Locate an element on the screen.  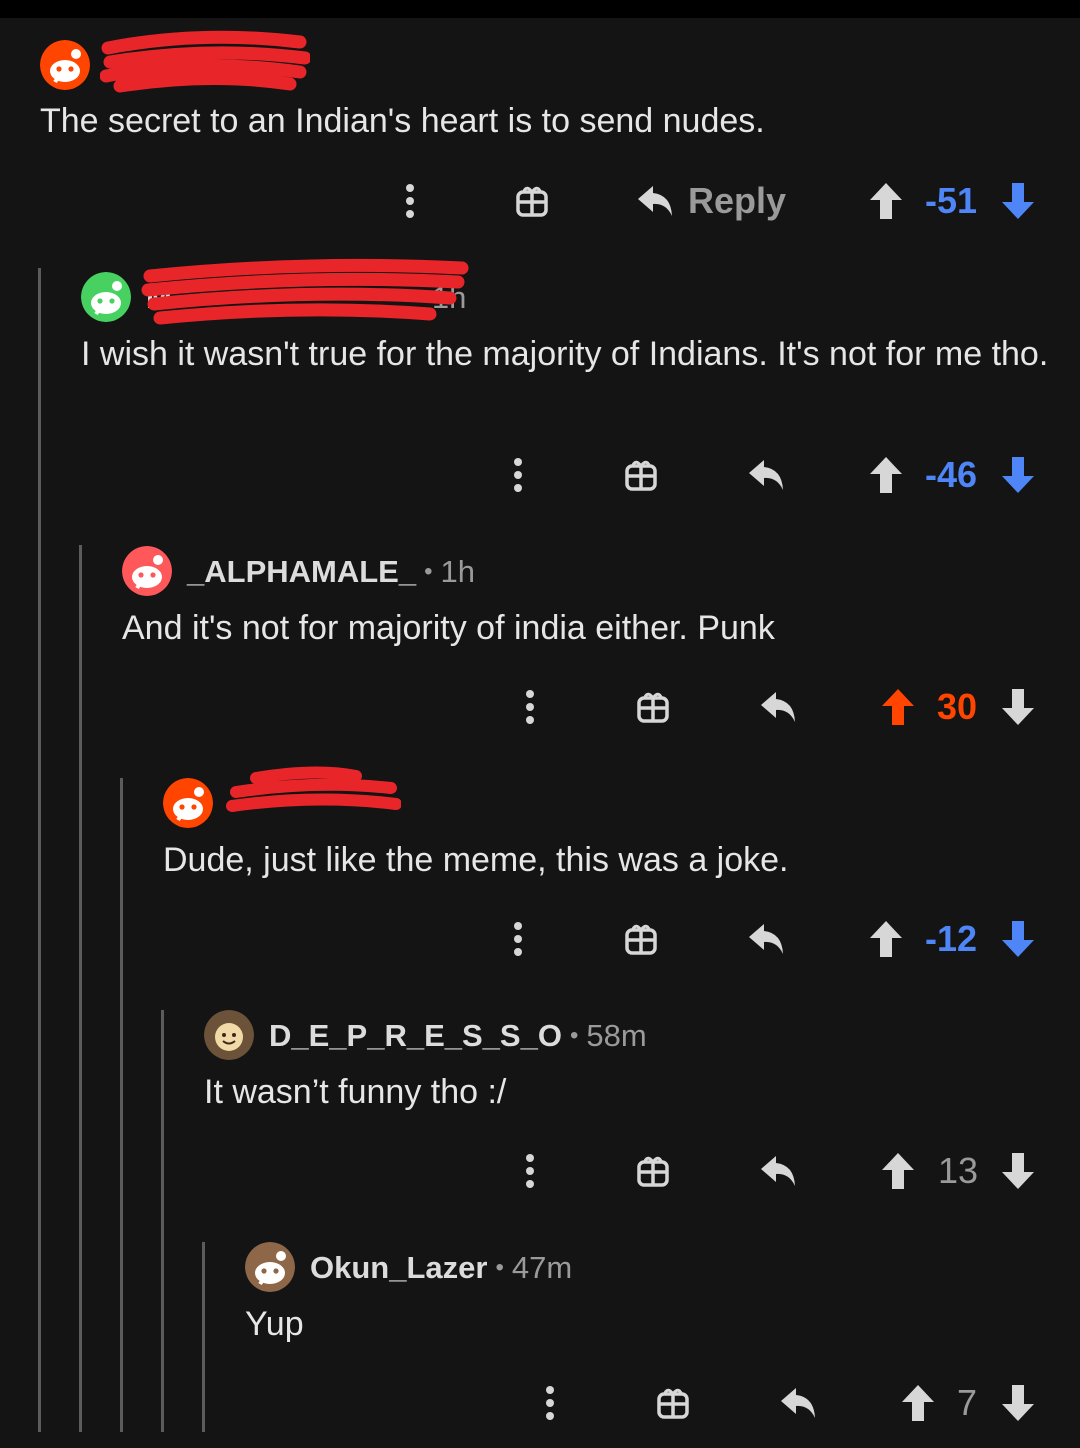
reply-label: Reply is located at coordinates (737, 200).